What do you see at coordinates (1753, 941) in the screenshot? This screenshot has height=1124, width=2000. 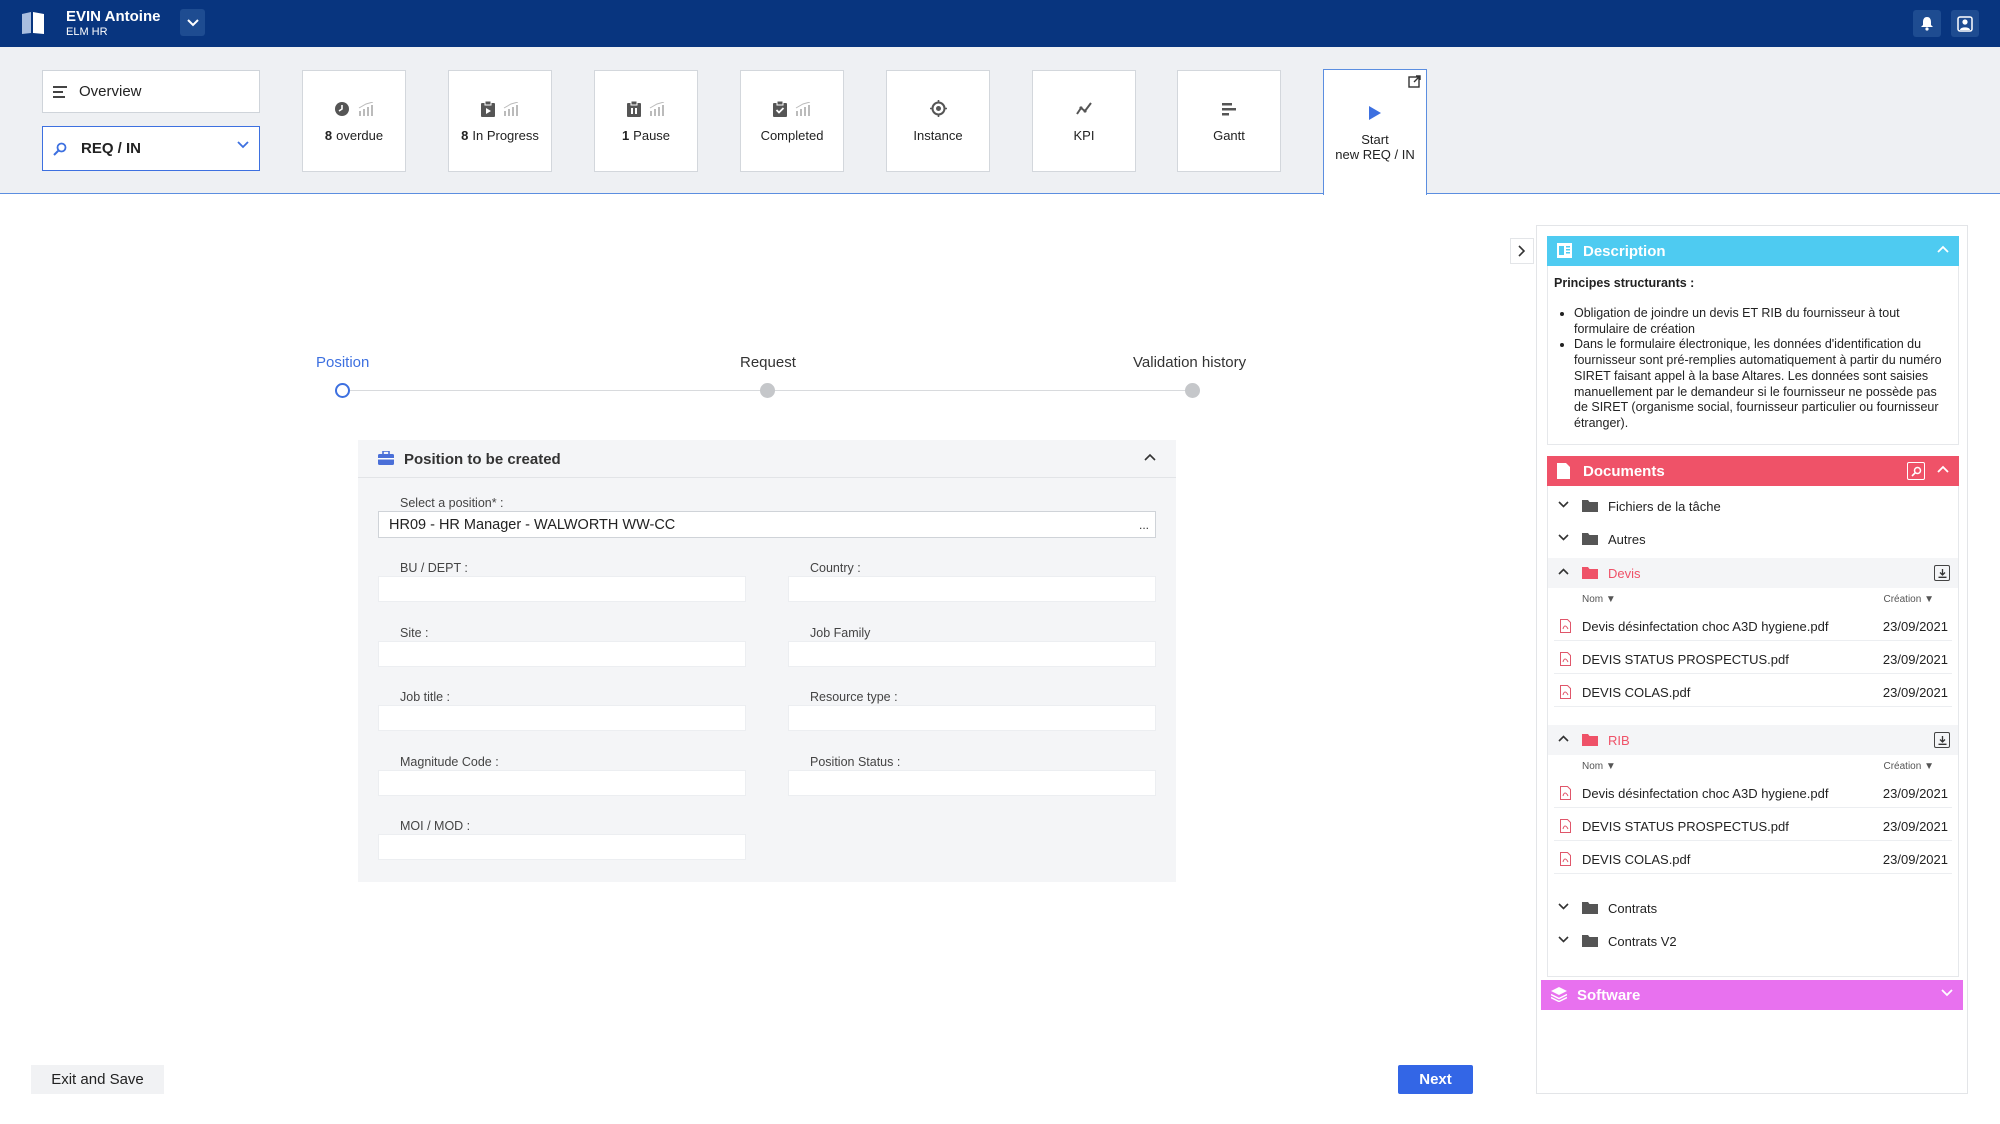 I see `folder-contrats-v2: Contrats V2` at bounding box center [1753, 941].